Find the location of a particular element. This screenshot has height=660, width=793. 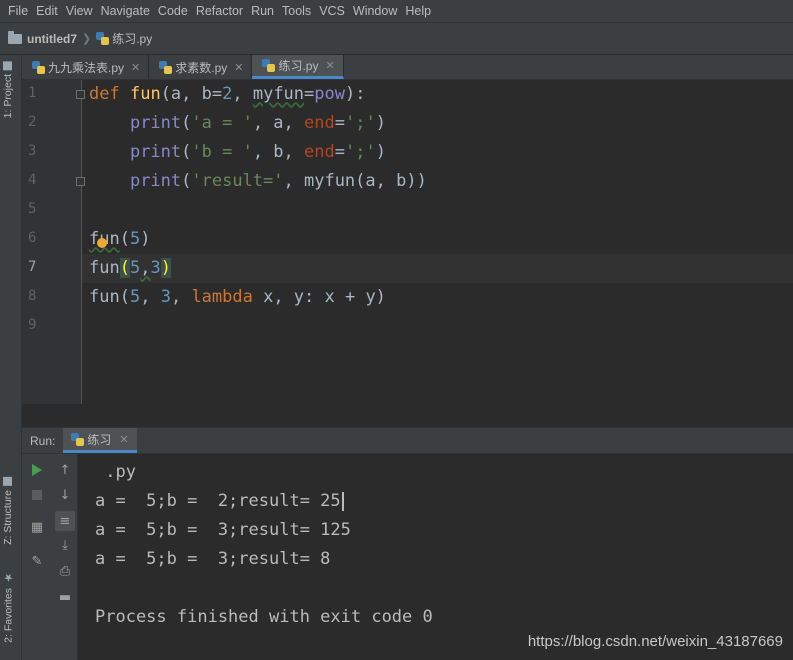

breadcrumb: untitled7 ❯ 练习.py is located at coordinates (396, 39).